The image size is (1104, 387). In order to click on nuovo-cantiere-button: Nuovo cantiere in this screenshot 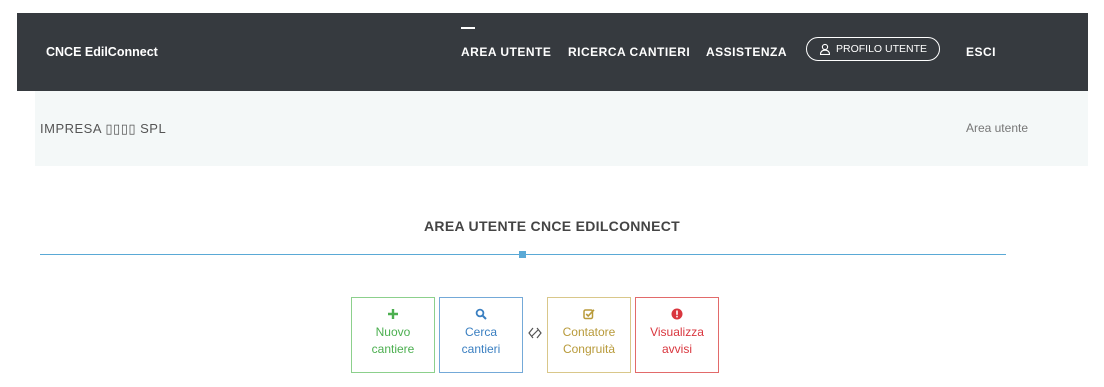, I will do `click(393, 335)`.